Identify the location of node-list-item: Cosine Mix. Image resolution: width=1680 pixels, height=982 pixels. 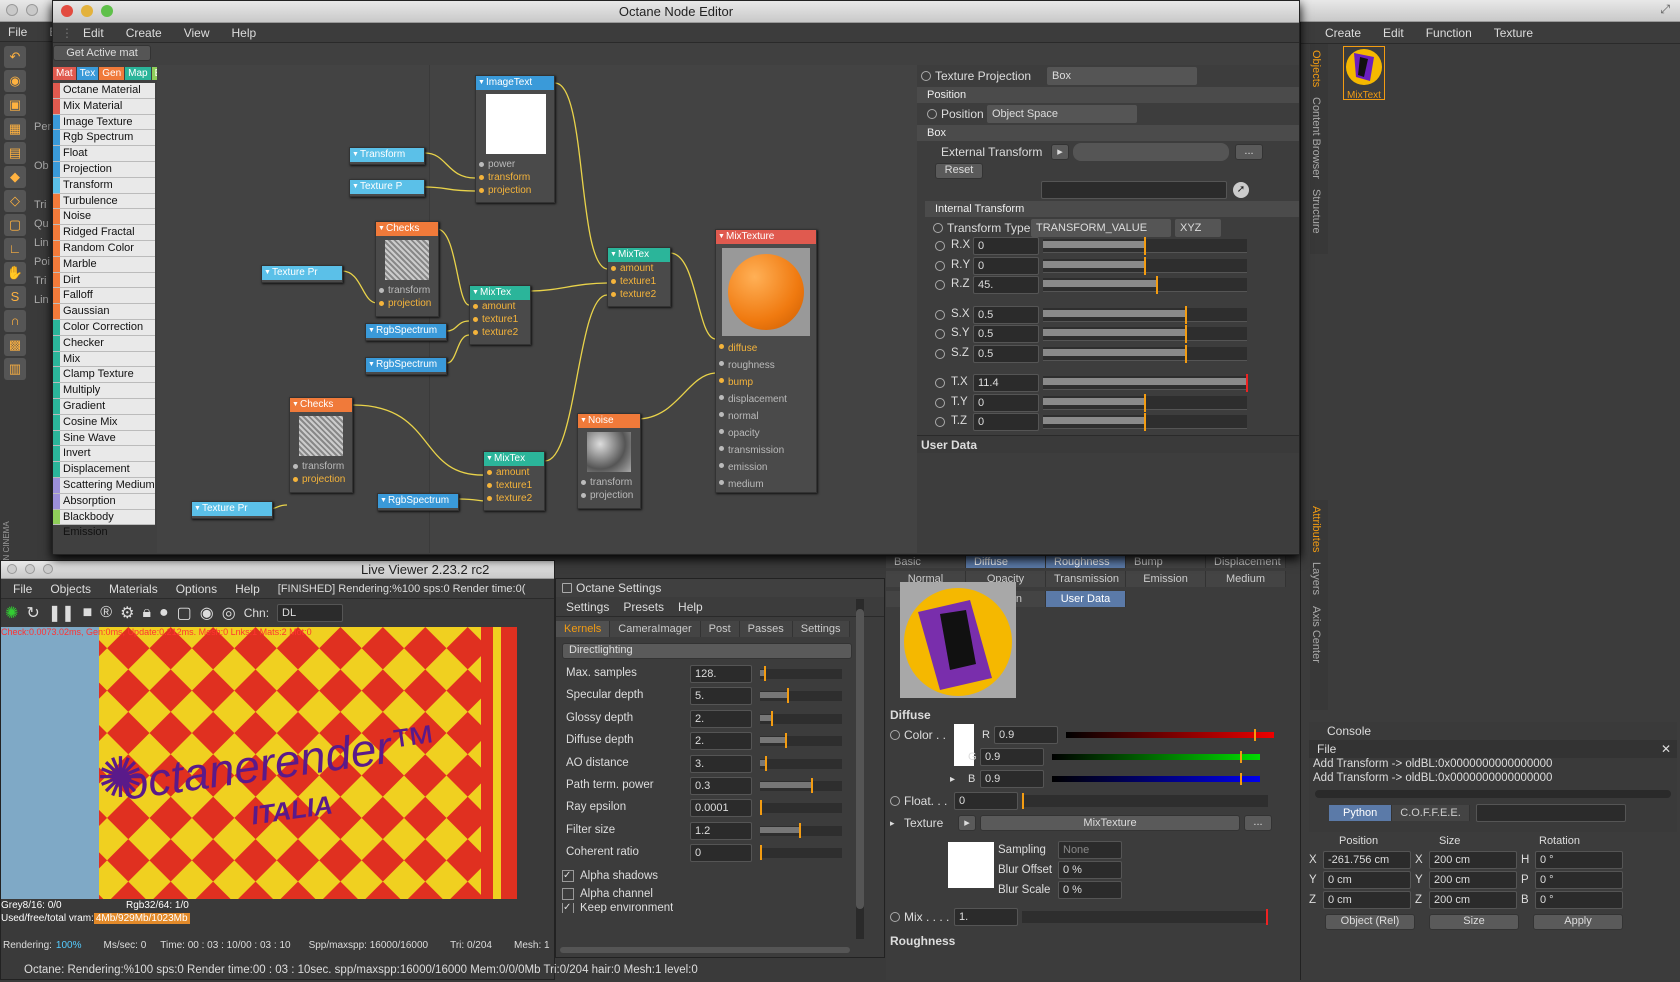
(104, 422).